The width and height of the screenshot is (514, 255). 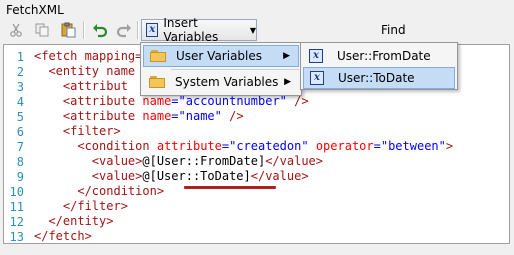 I want to click on cut-button, so click(x=16, y=30).